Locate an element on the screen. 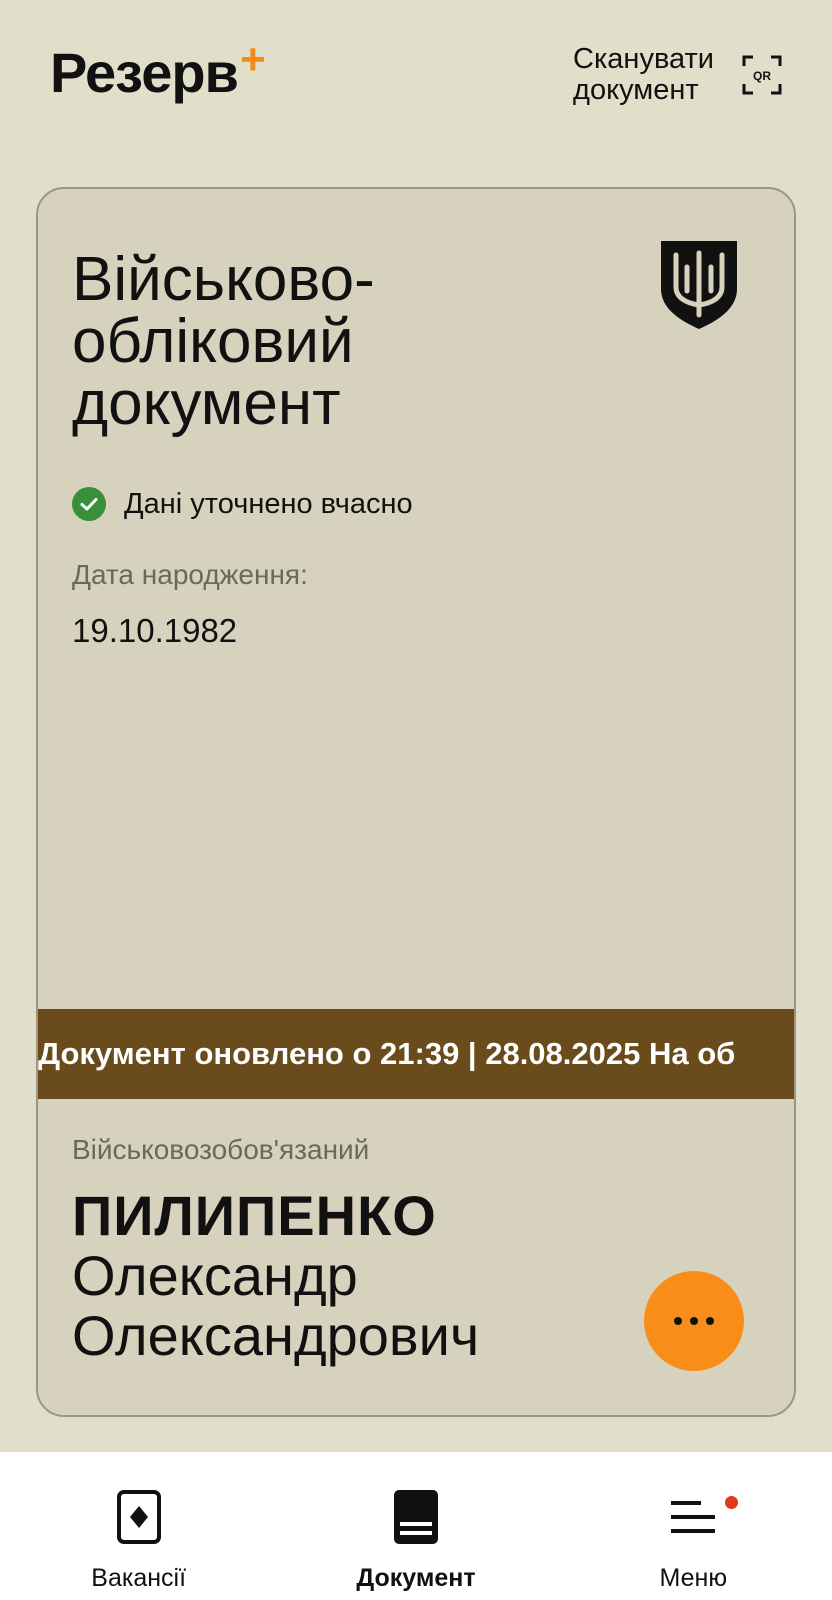  first-name: Олександр is located at coordinates (215, 1275).